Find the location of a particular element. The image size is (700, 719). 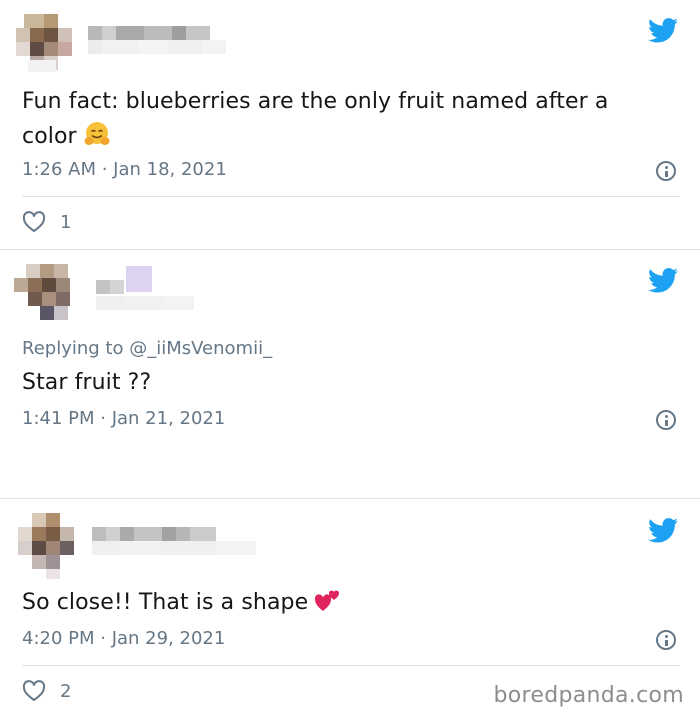

reply-handle-link: @_iiMsVenomii_ is located at coordinates (200, 348).